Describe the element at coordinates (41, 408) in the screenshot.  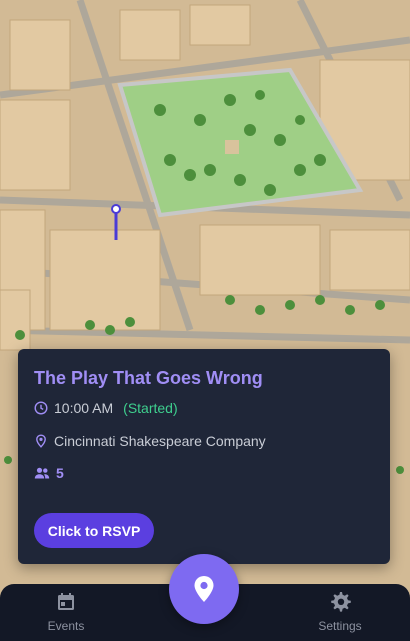
I see `clock-icon` at that location.